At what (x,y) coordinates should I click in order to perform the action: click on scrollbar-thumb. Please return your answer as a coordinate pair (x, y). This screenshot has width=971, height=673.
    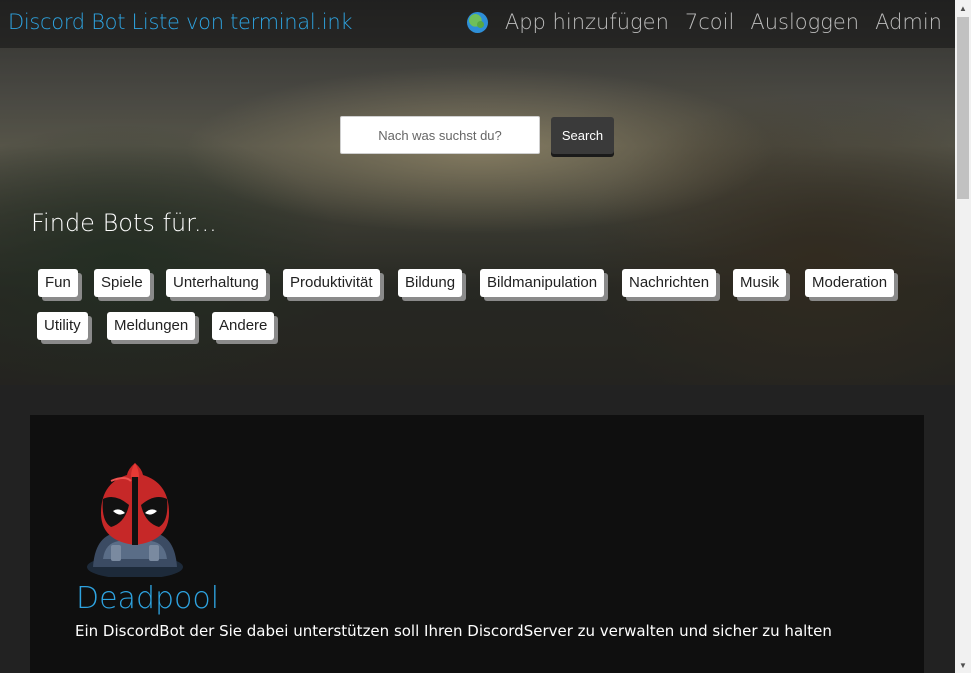
    Looking at the image, I should click on (963, 108).